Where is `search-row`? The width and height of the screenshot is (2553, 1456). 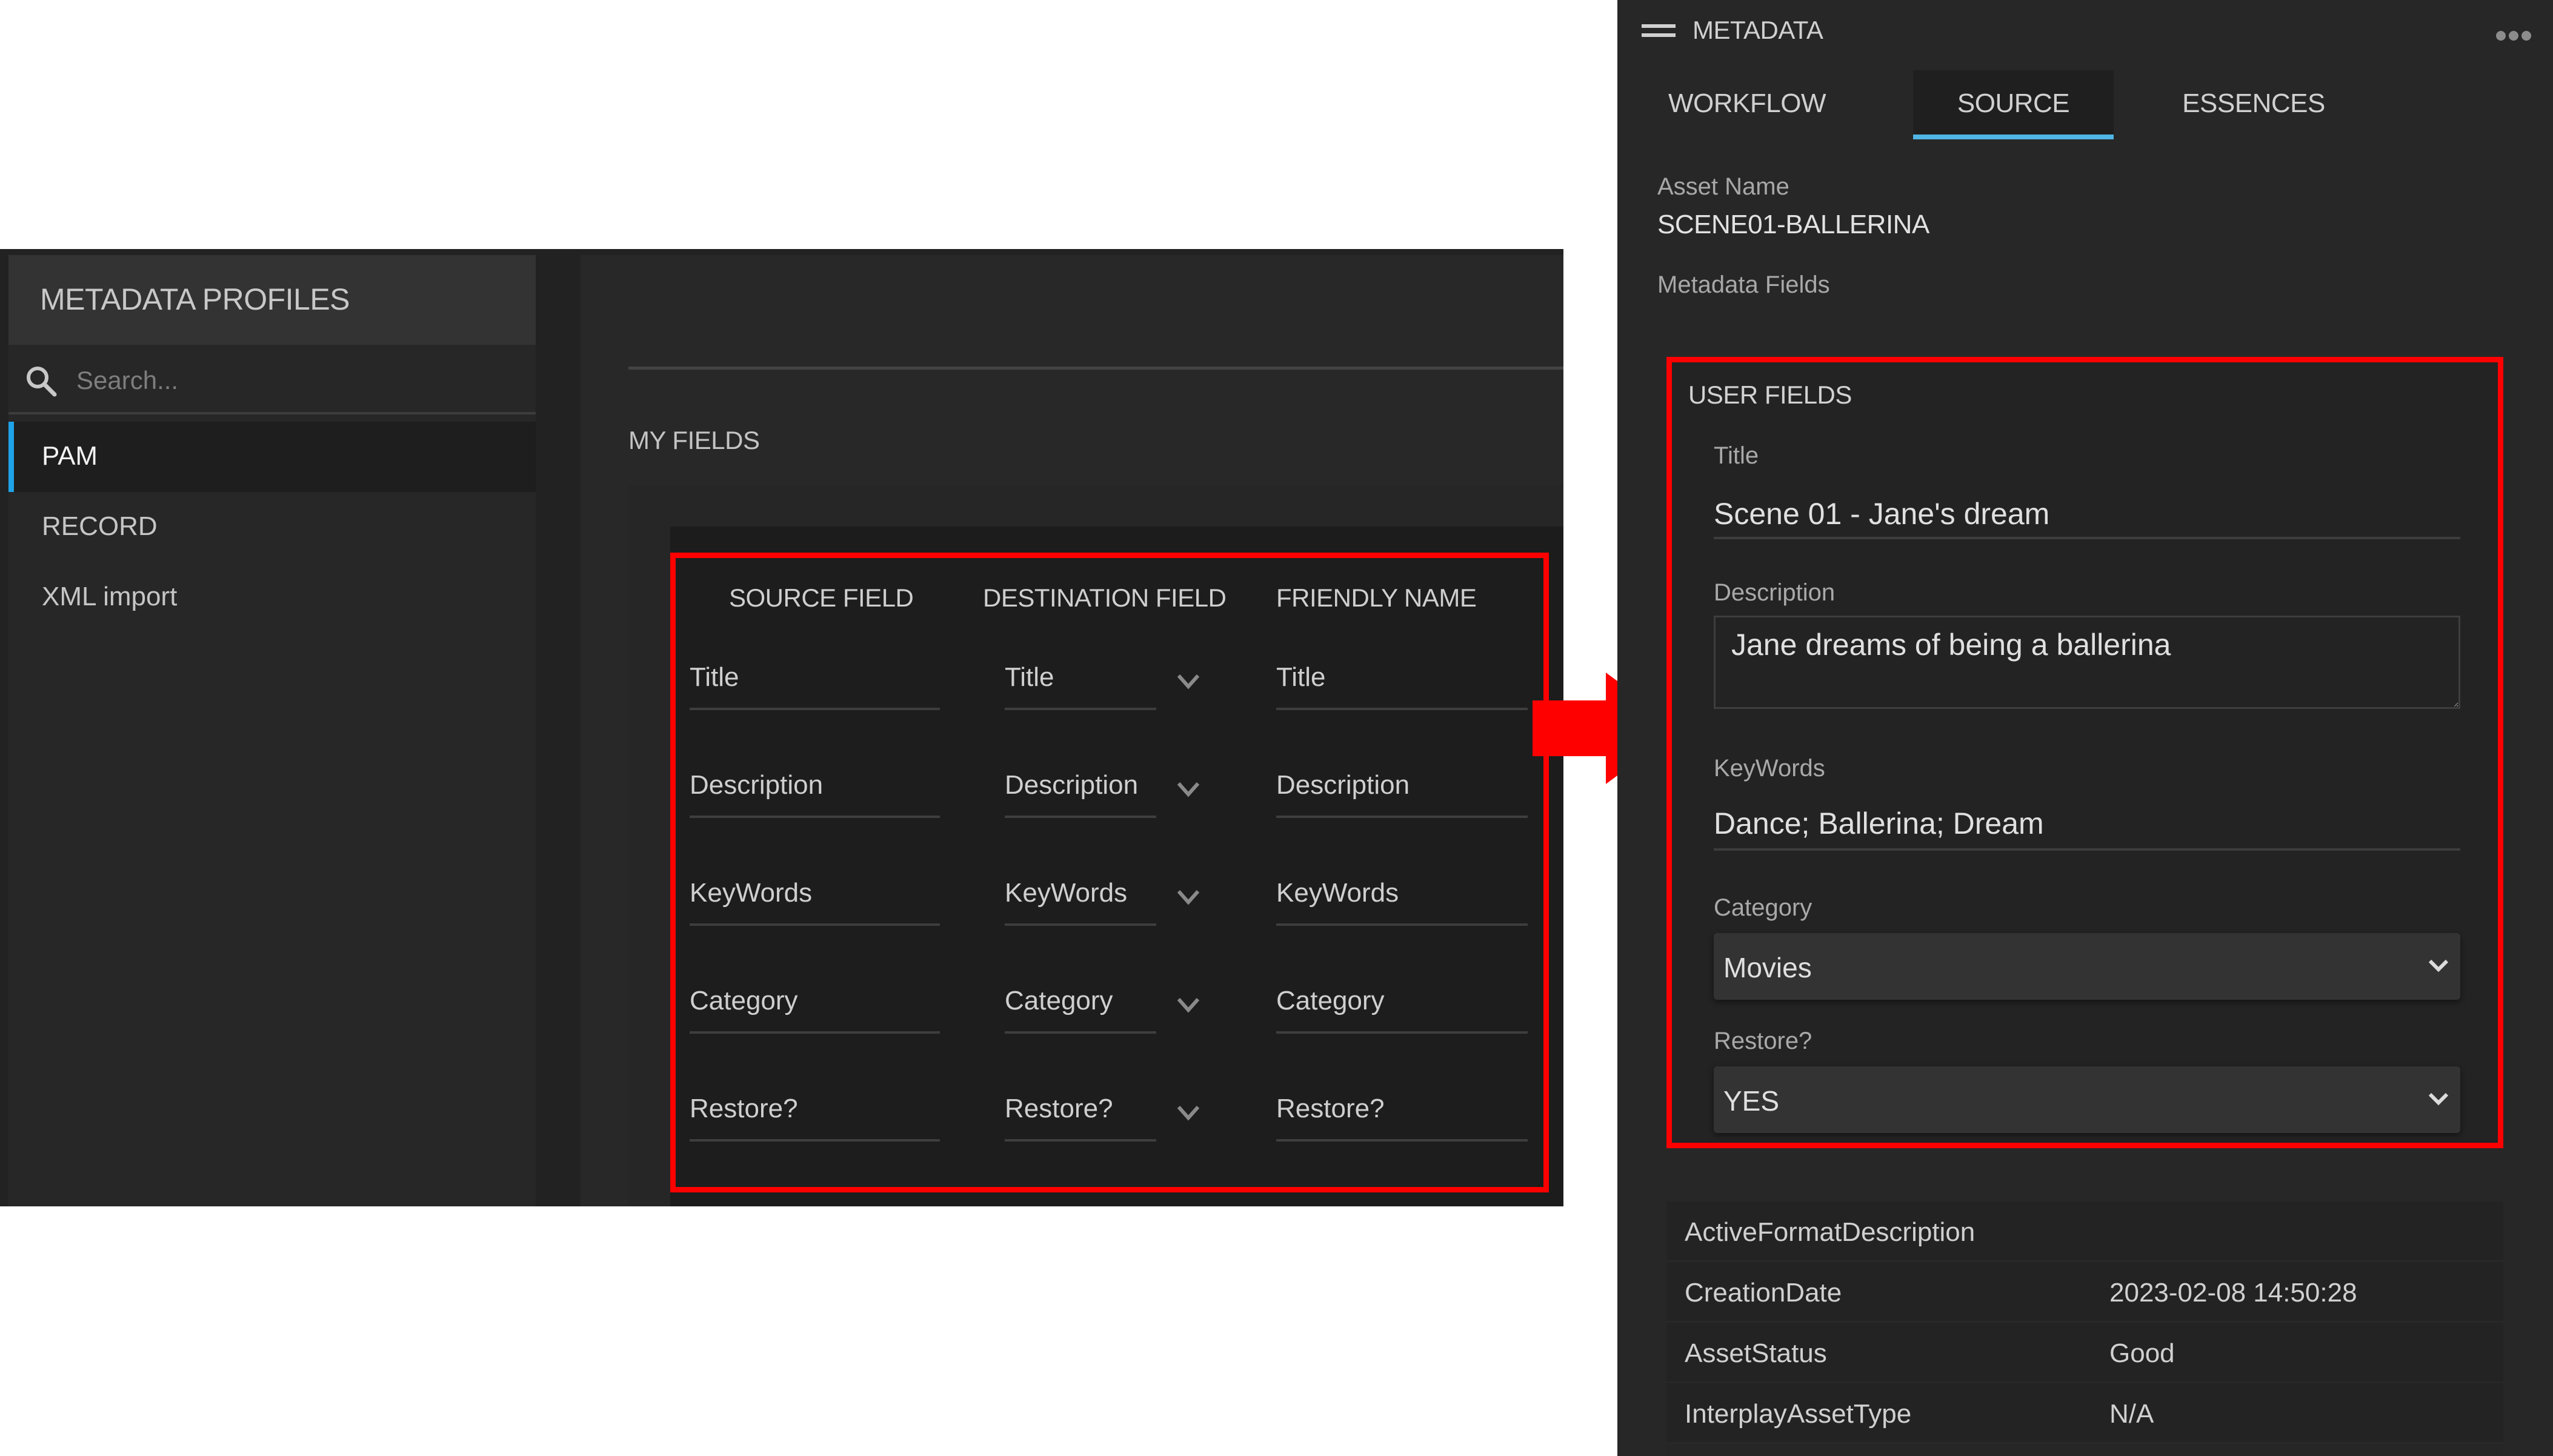
search-row is located at coordinates (272, 379).